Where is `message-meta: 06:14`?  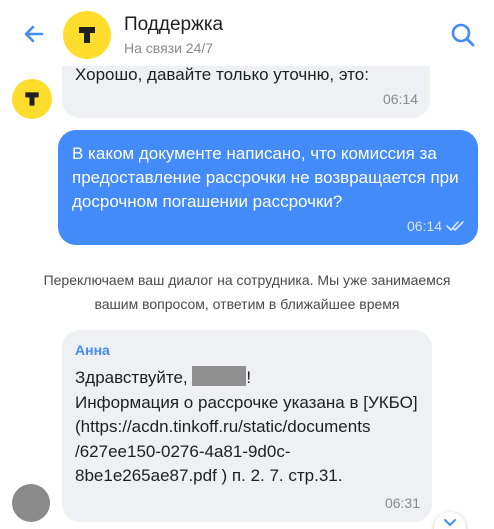
message-meta: 06:14 is located at coordinates (436, 226).